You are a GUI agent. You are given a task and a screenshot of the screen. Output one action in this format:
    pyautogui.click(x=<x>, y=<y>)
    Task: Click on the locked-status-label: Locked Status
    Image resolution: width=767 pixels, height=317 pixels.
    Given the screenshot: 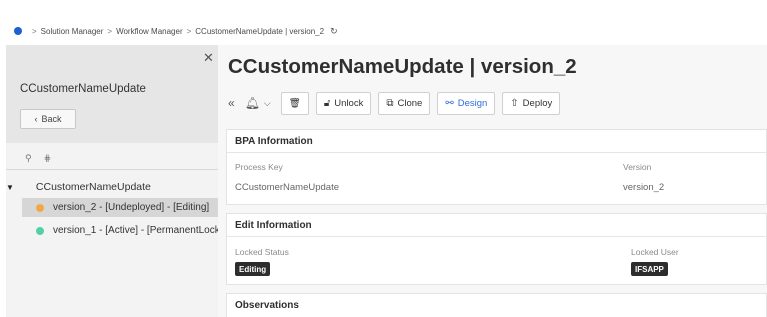 What is the action you would take?
    pyautogui.click(x=262, y=252)
    